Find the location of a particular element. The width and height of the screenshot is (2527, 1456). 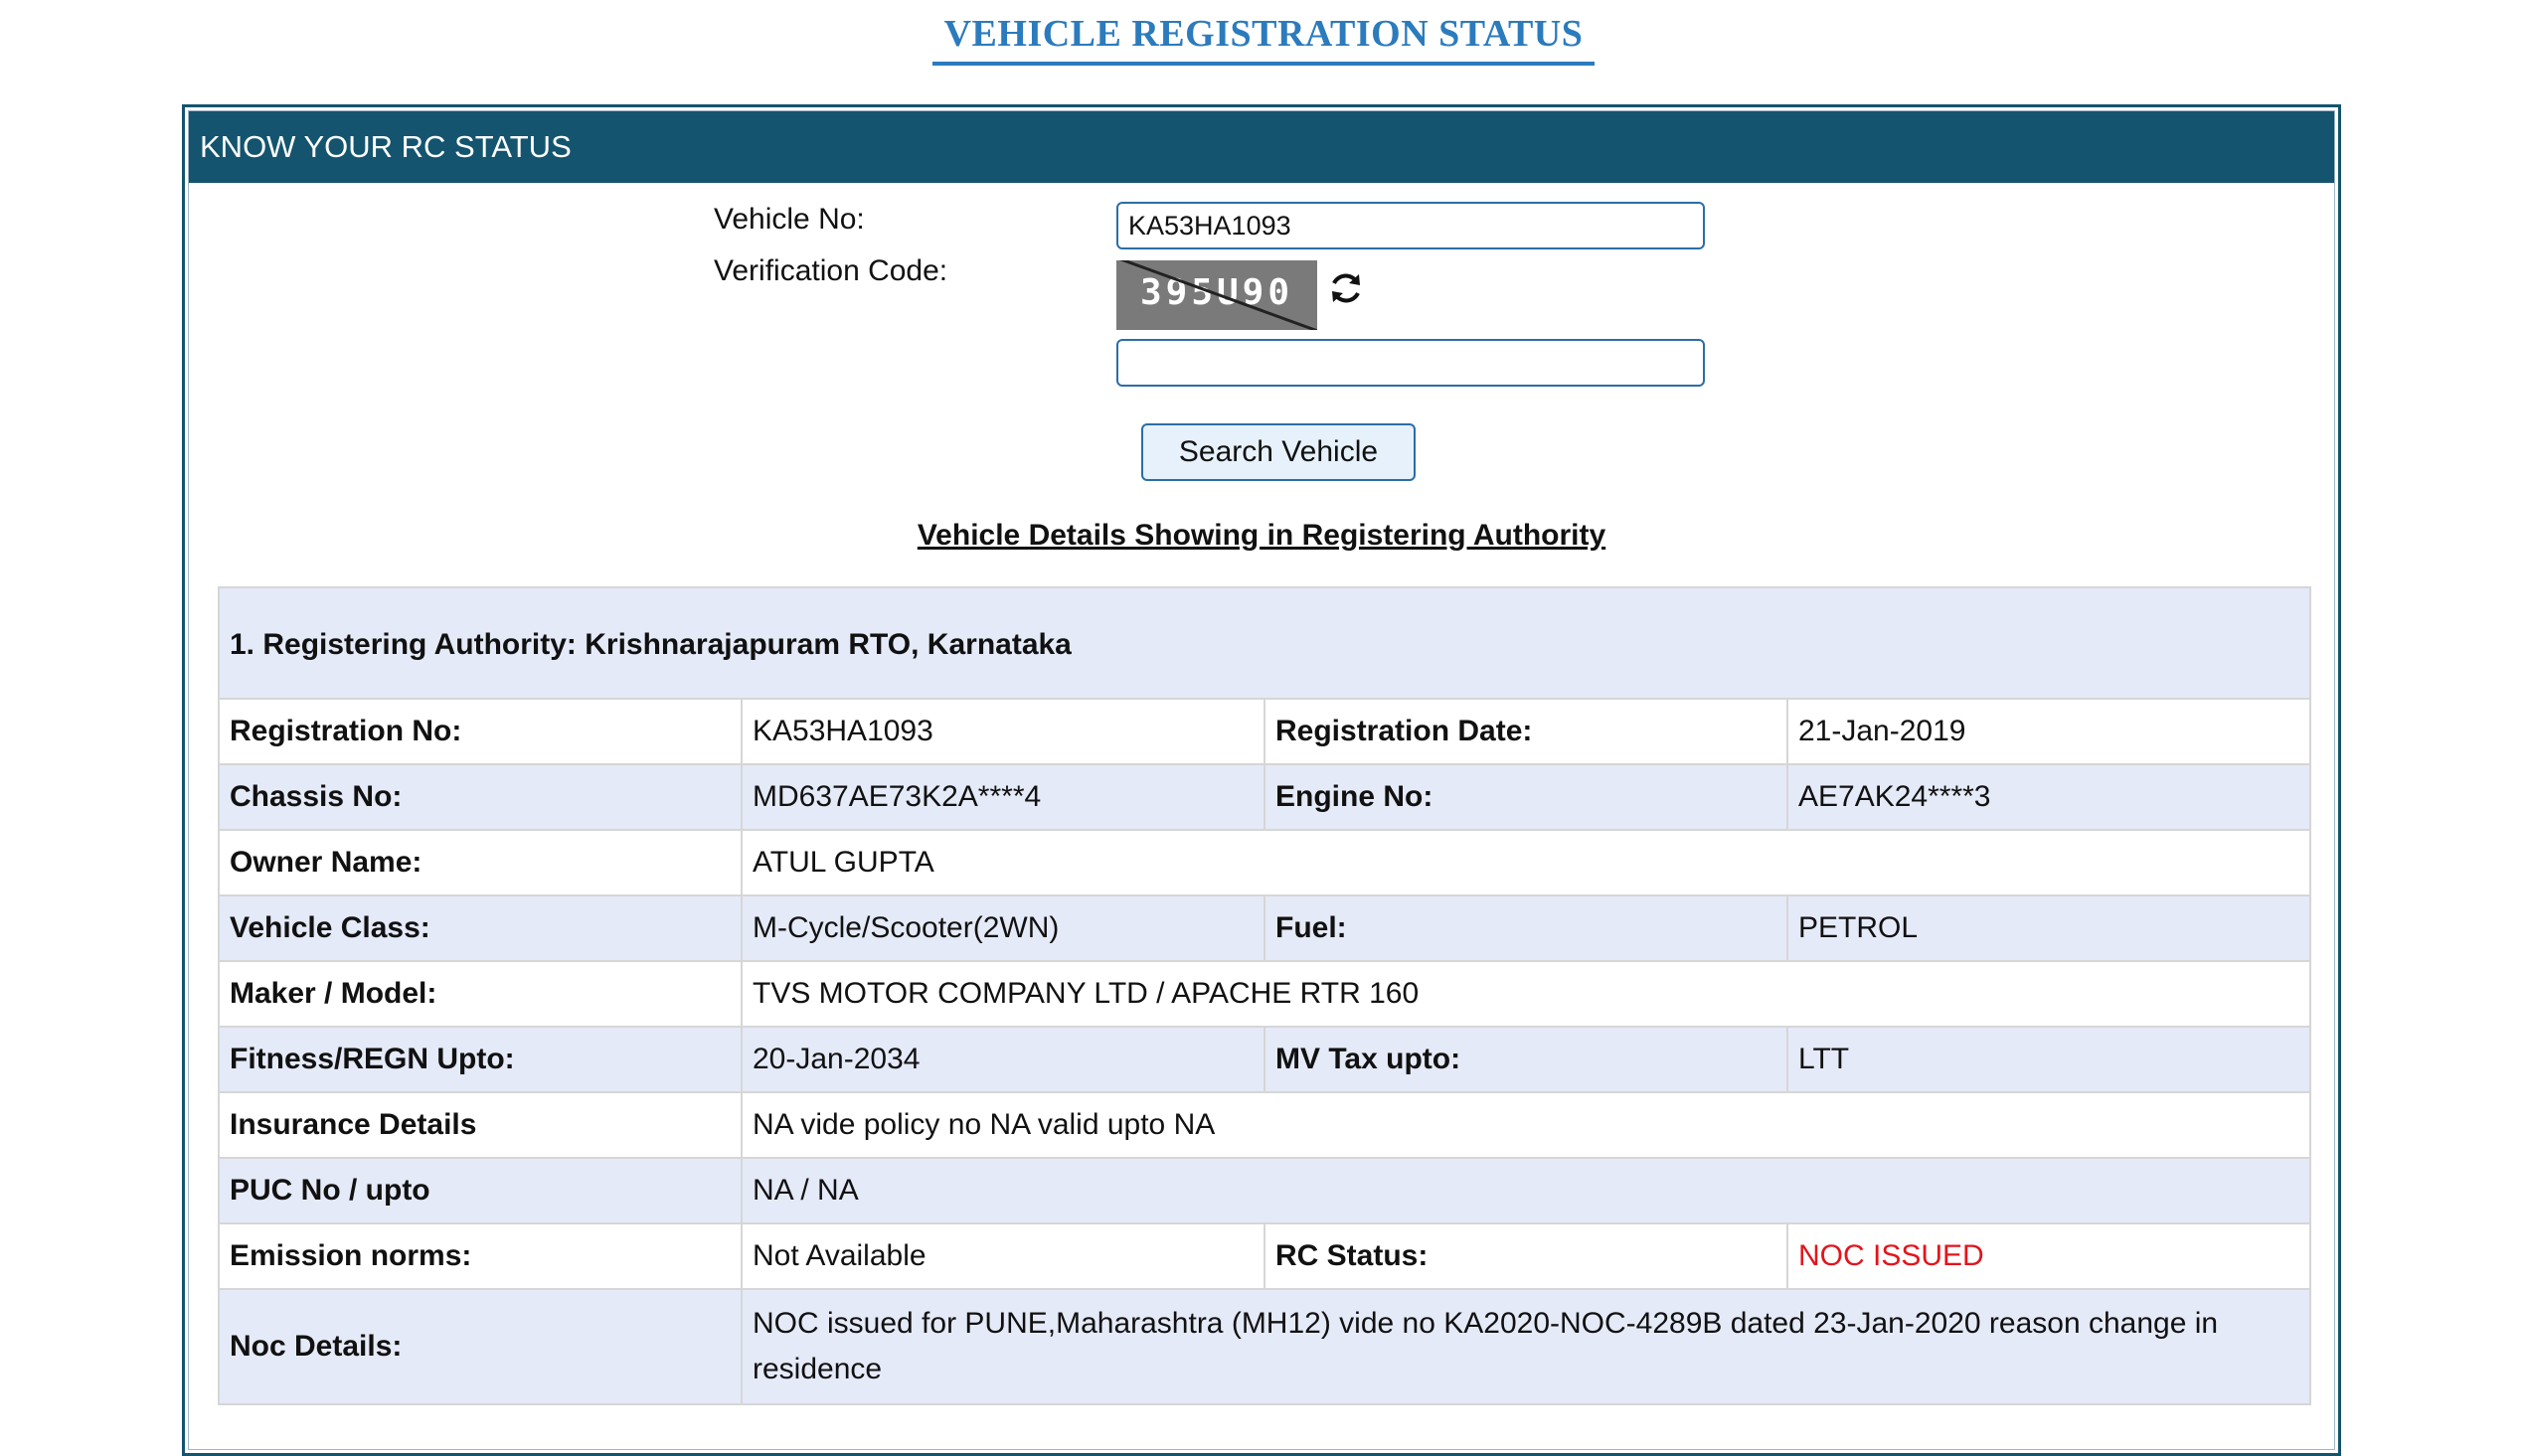

verification-code-label: Verification Code: is located at coordinates (831, 270).